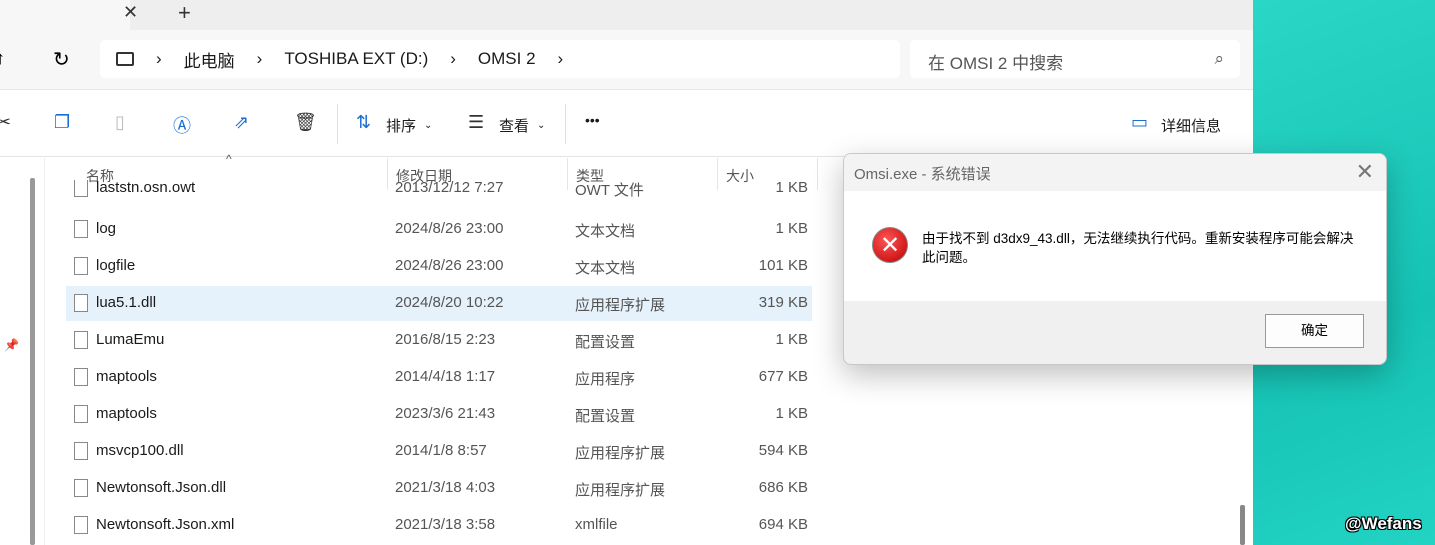 The image size is (1435, 545). What do you see at coordinates (62, 122) in the screenshot?
I see `copy-icon: ❐` at bounding box center [62, 122].